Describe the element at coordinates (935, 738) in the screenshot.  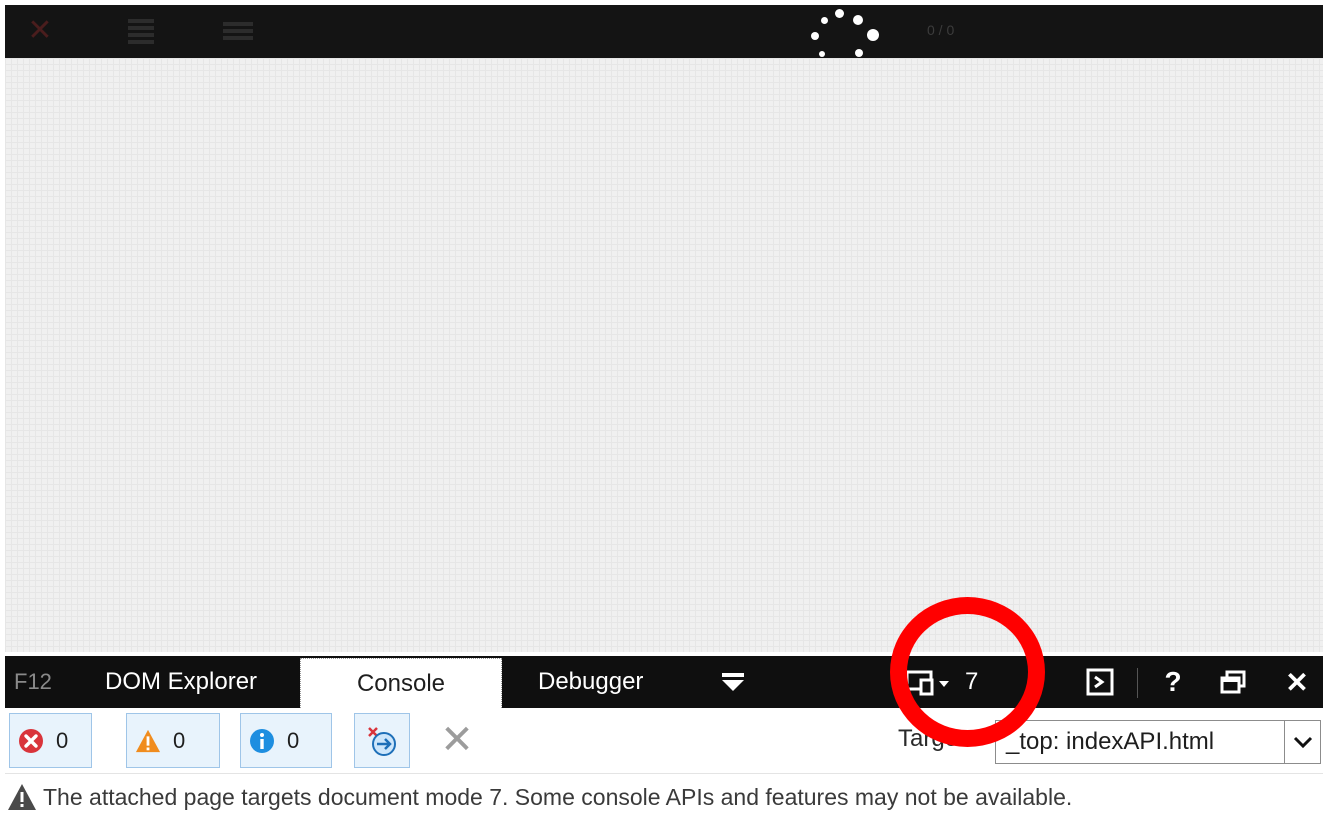
I see `target-label: Target:` at that location.